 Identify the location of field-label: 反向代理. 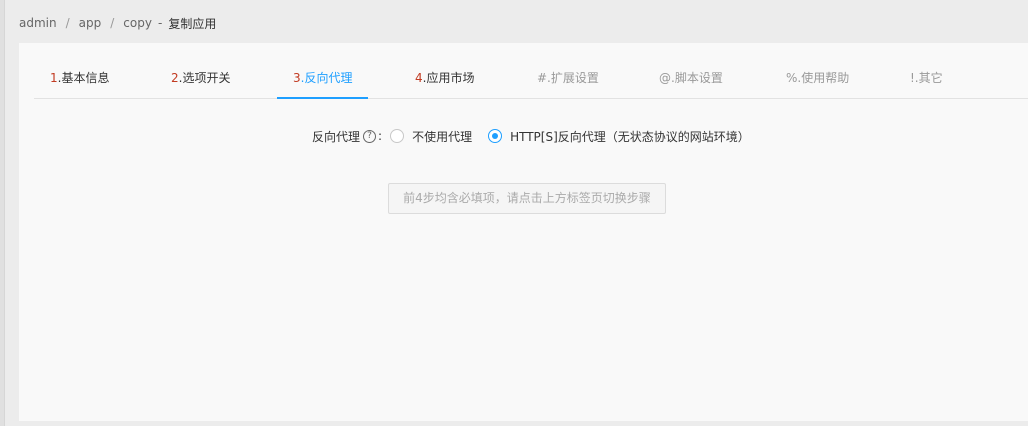
(336, 136).